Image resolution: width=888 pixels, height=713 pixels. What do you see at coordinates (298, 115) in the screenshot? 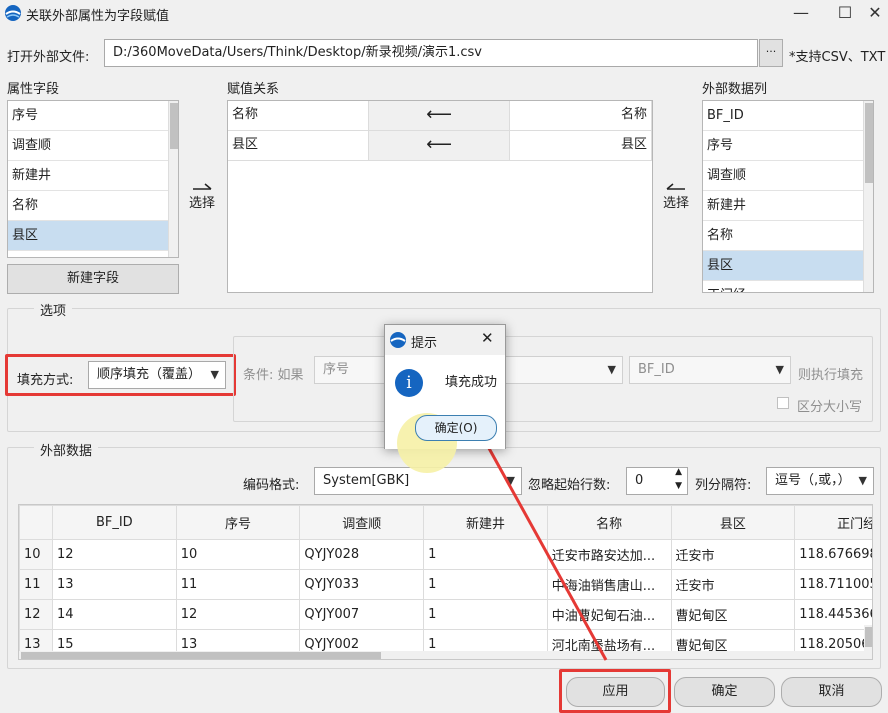
I see `mapping-cell-left: 名称` at bounding box center [298, 115].